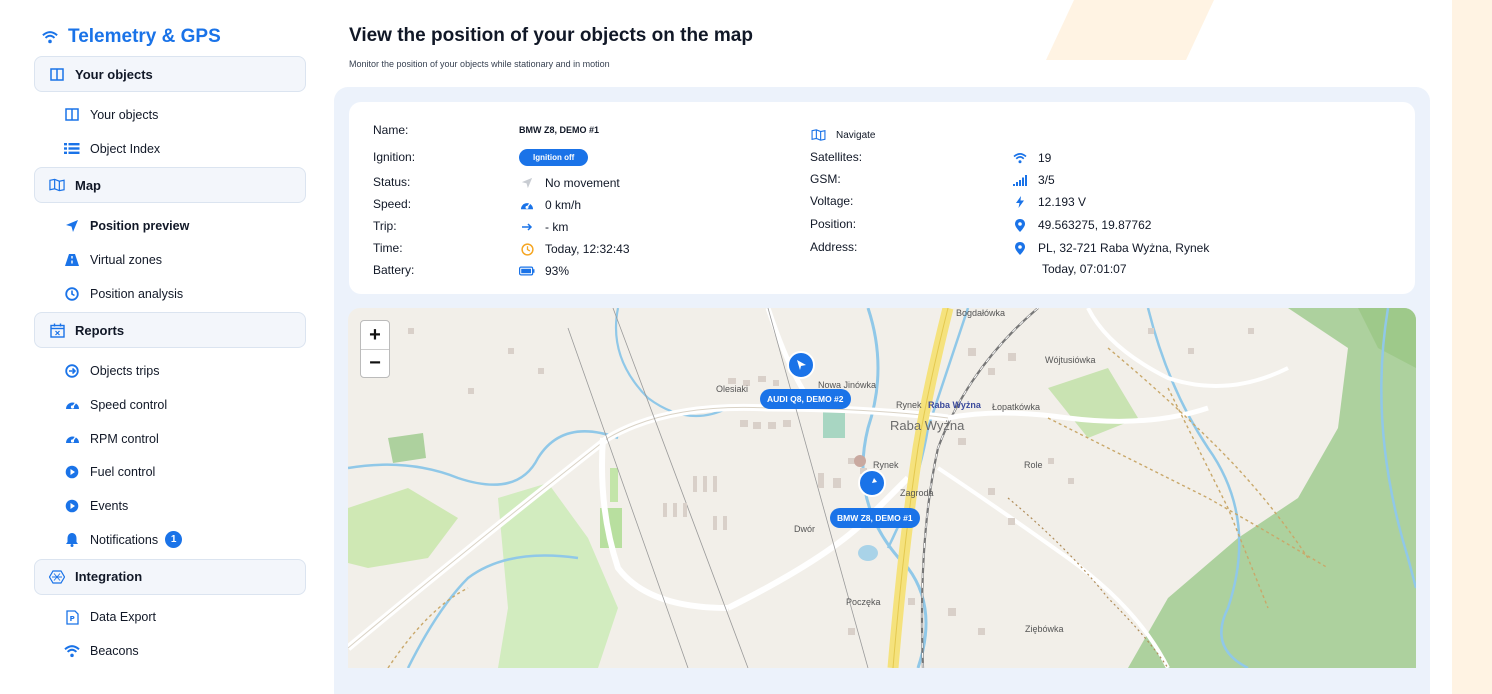  I want to click on sidebar-item-object-index: Object Index, so click(170, 149).